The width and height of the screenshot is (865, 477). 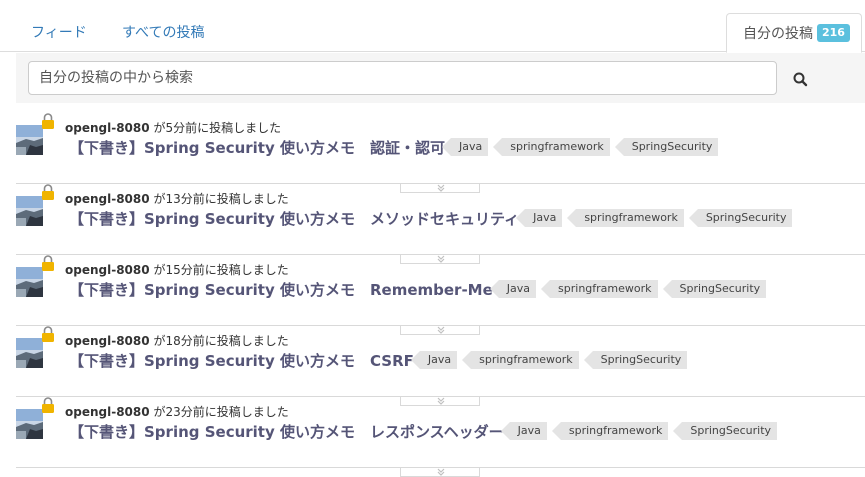 What do you see at coordinates (257, 147) in the screenshot?
I see `post-title: 【下書き】Spring Security 使い方メモ 認証・認可` at bounding box center [257, 147].